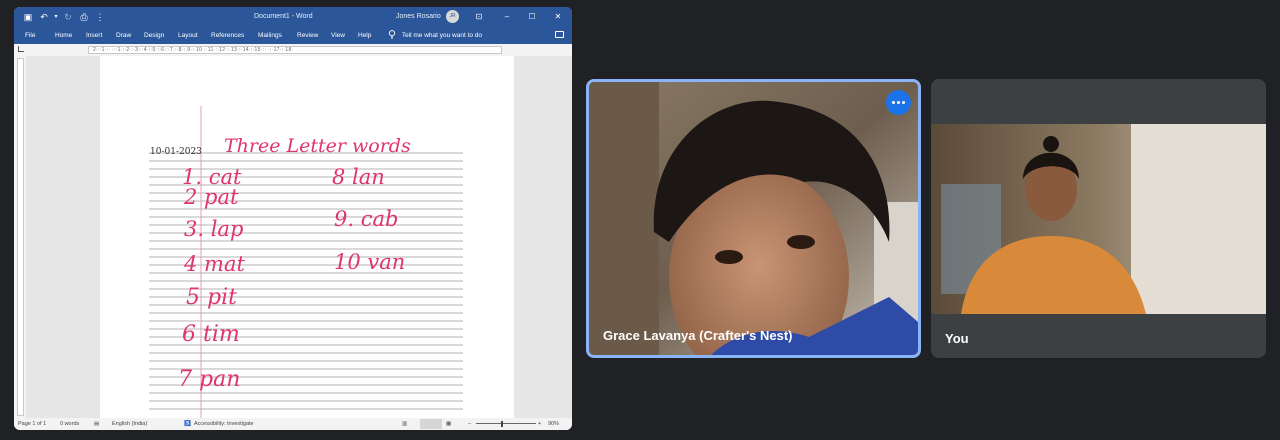 The height and width of the screenshot is (440, 1280). I want to click on participant-name-grace: Grace Lavanya (Crafter's Nest), so click(698, 335).